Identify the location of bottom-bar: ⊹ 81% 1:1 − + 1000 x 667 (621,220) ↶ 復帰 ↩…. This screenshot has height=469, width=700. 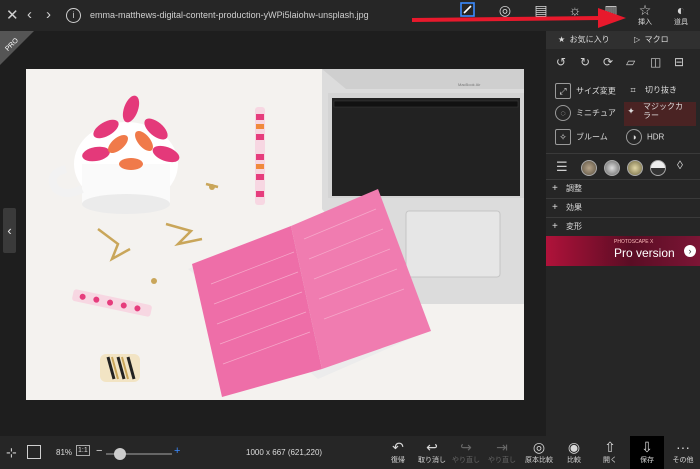
(350, 452).